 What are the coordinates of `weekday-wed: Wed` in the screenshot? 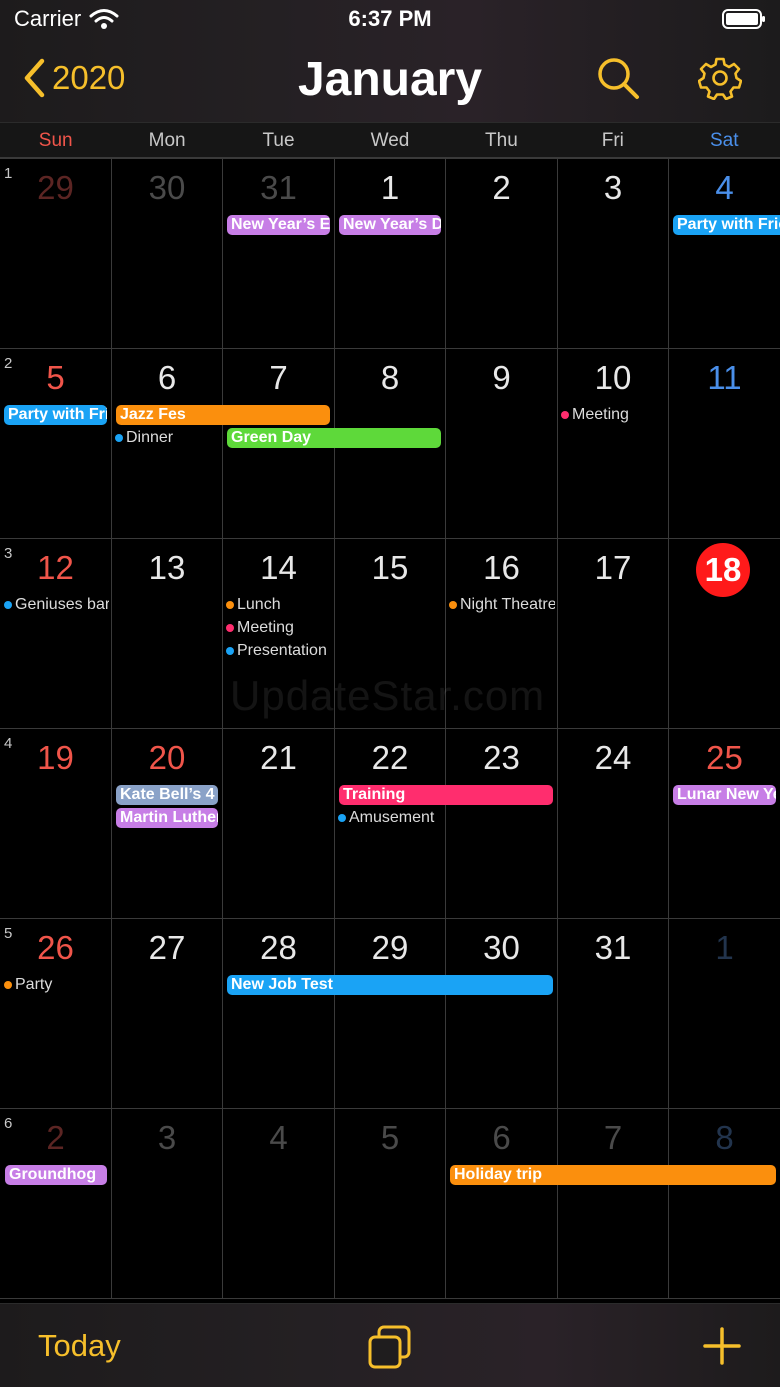 It's located at (390, 140).